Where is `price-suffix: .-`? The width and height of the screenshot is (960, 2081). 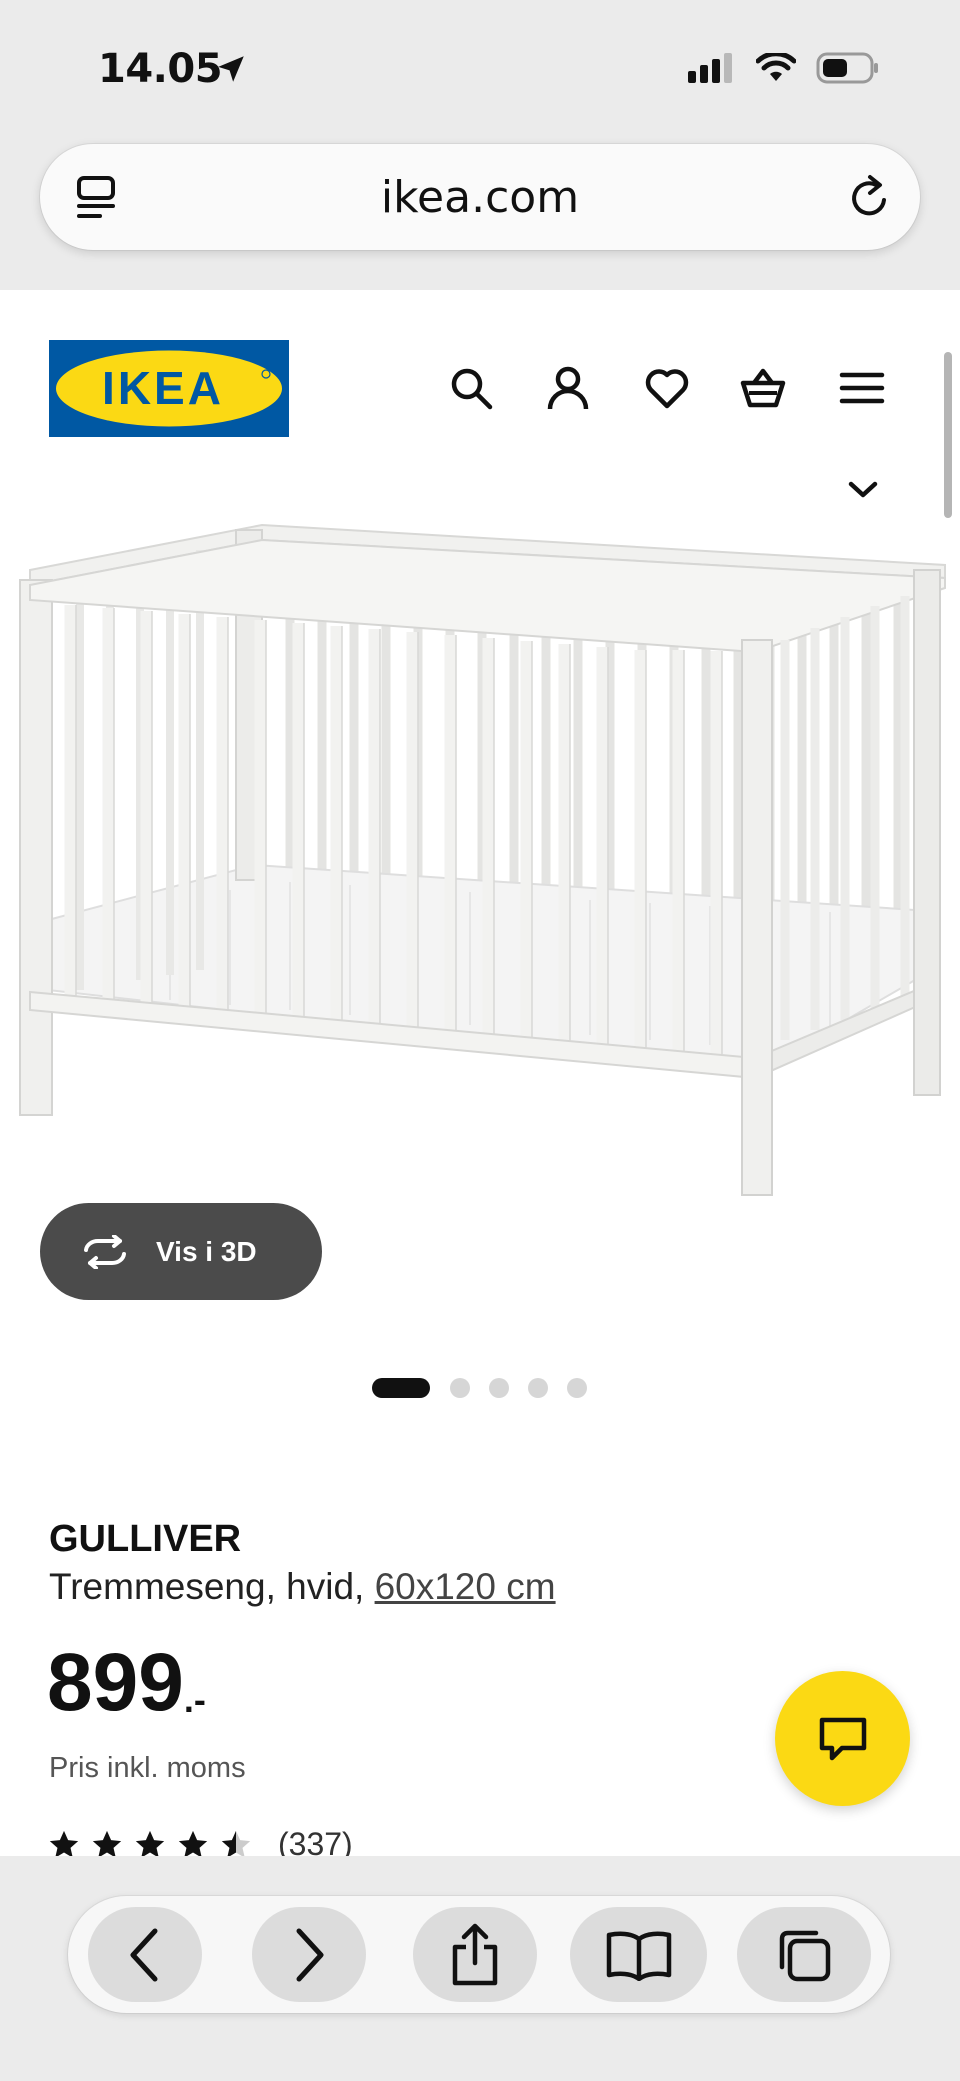
price-suffix: .- is located at coordinates (194, 1699).